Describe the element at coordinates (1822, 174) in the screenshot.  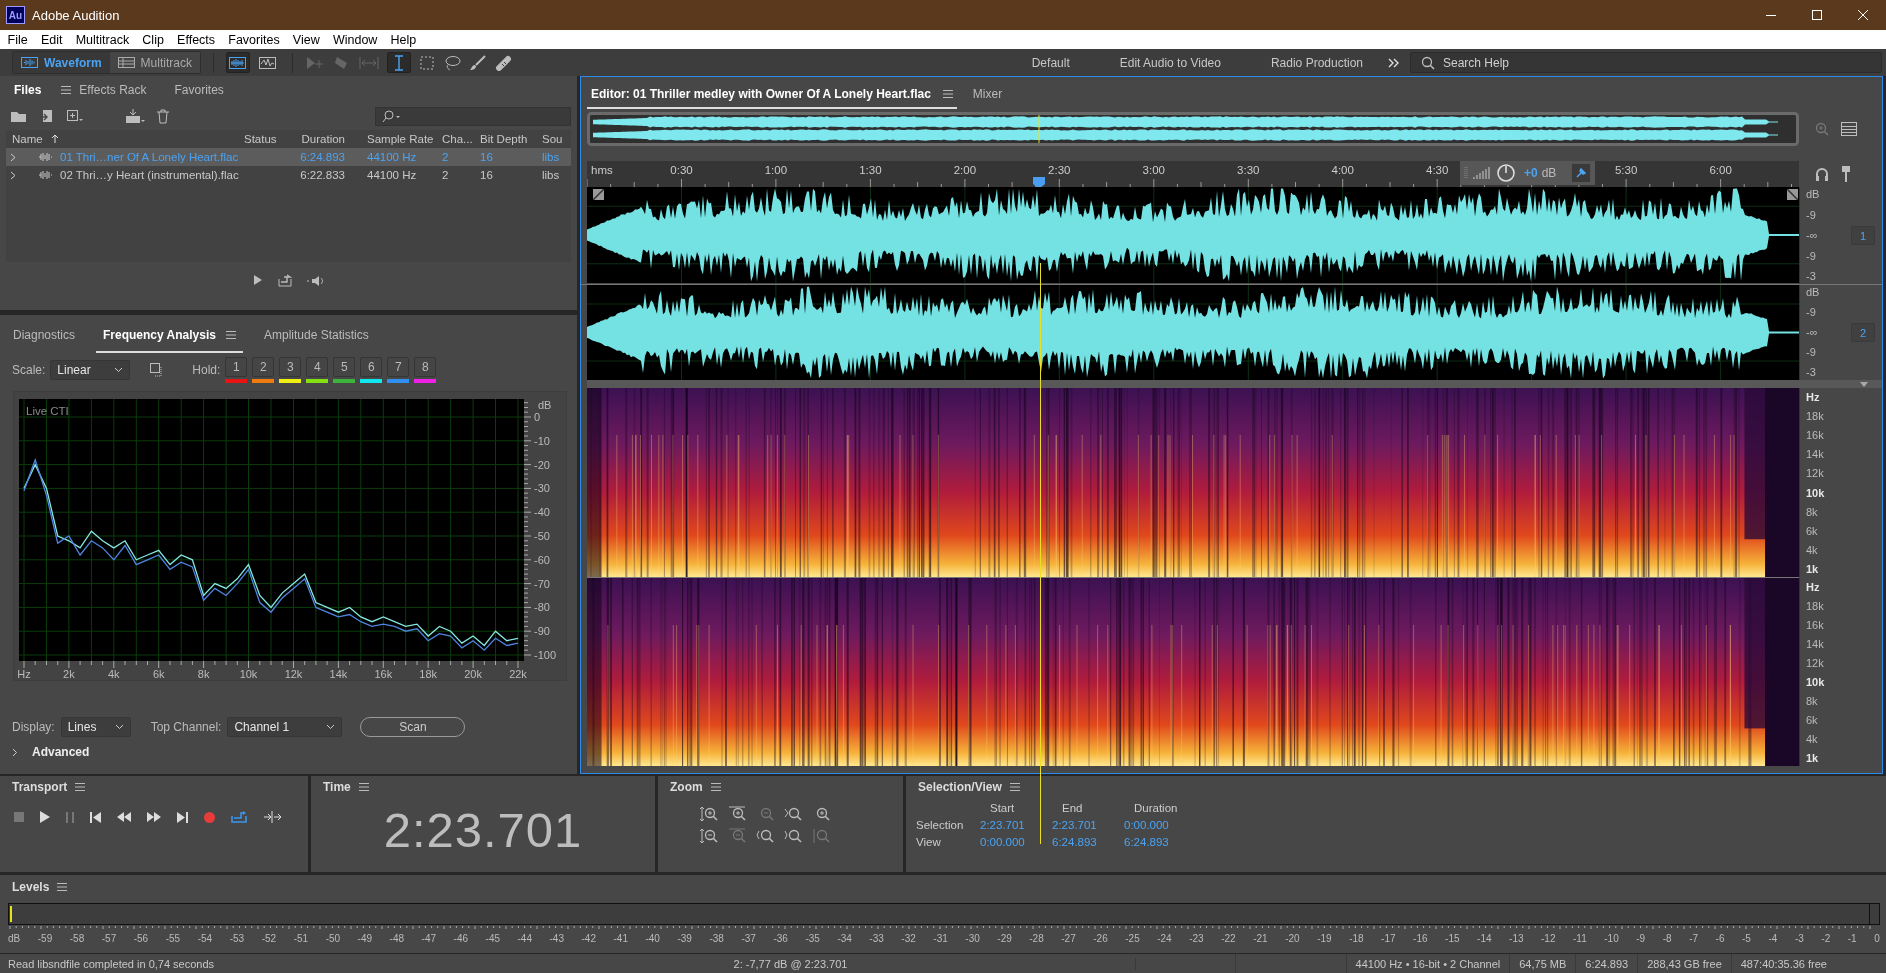
I see `headphones-icon` at that location.